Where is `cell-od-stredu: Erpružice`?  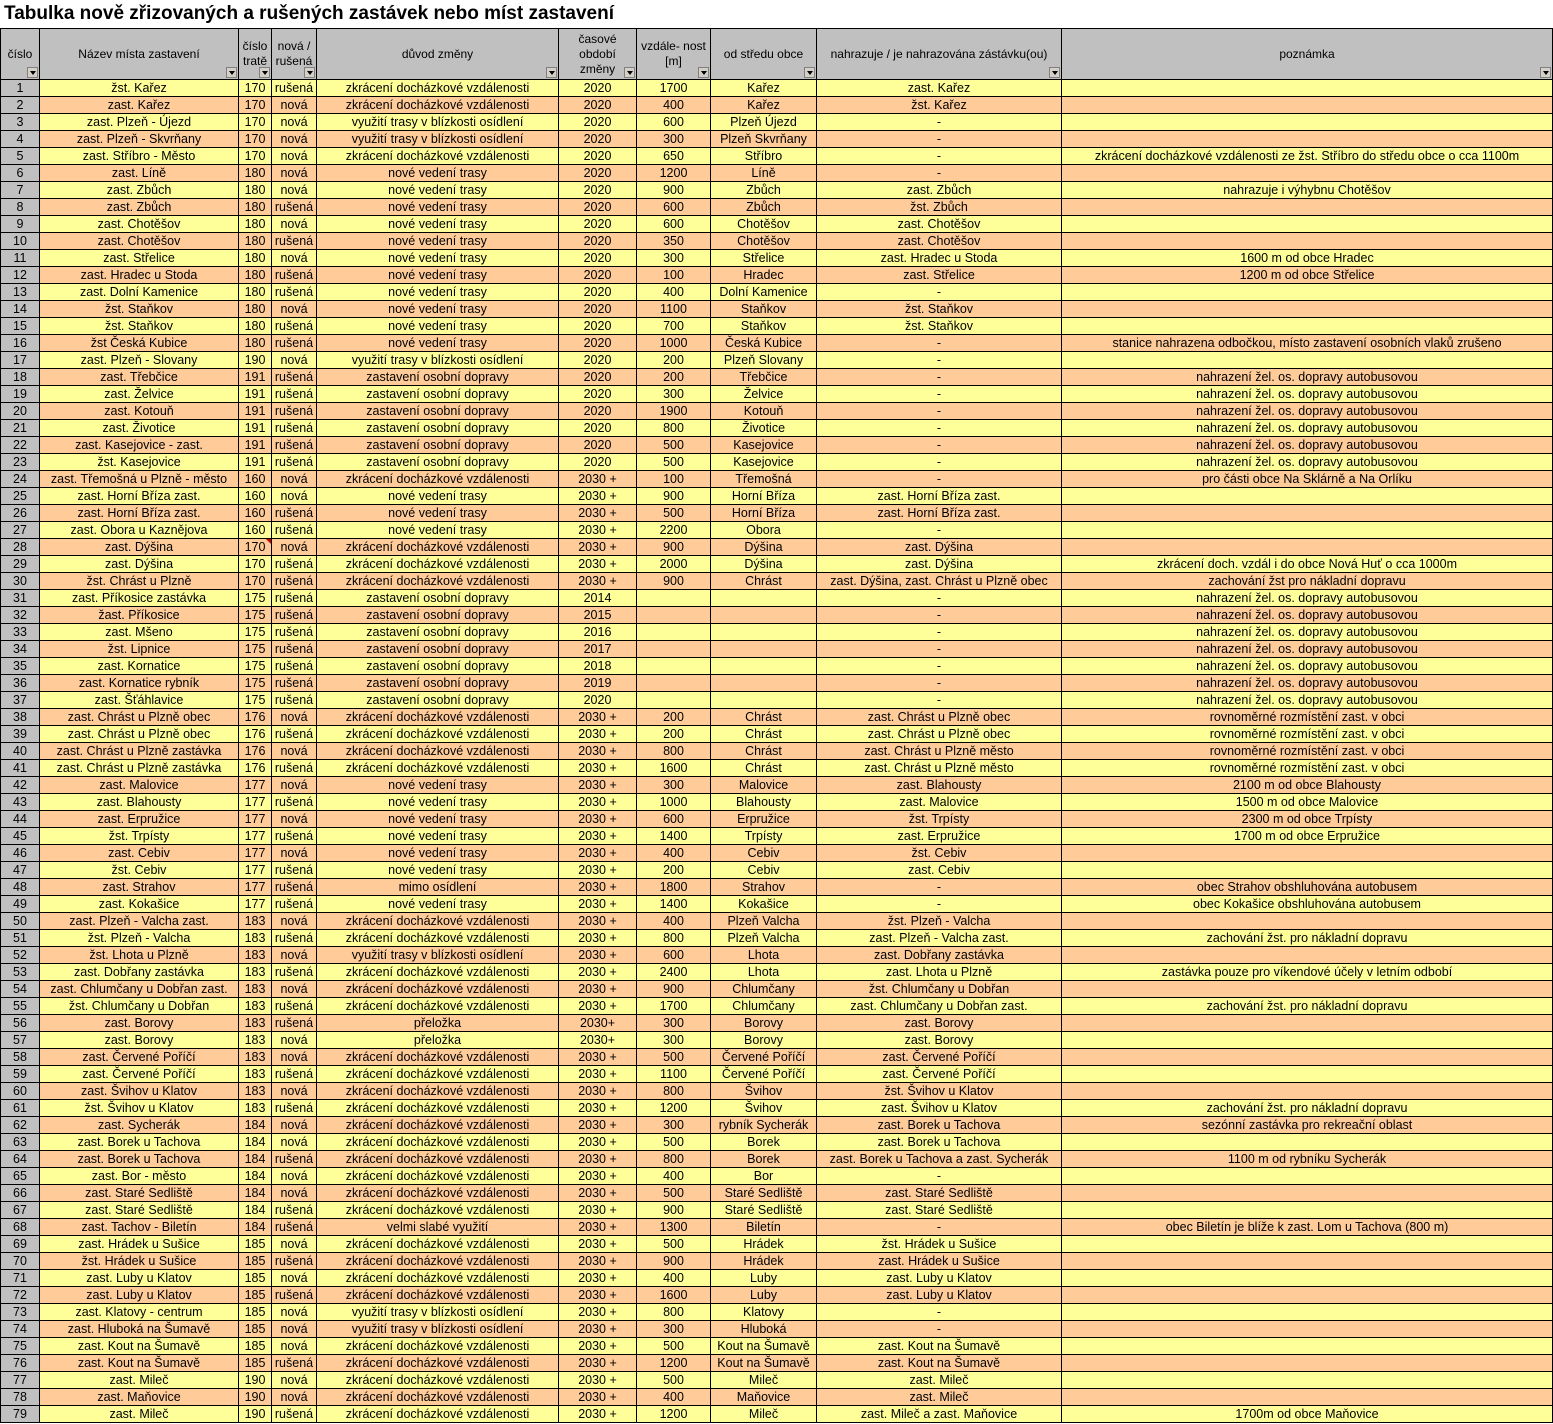
cell-od-stredu: Erpružice is located at coordinates (763, 819).